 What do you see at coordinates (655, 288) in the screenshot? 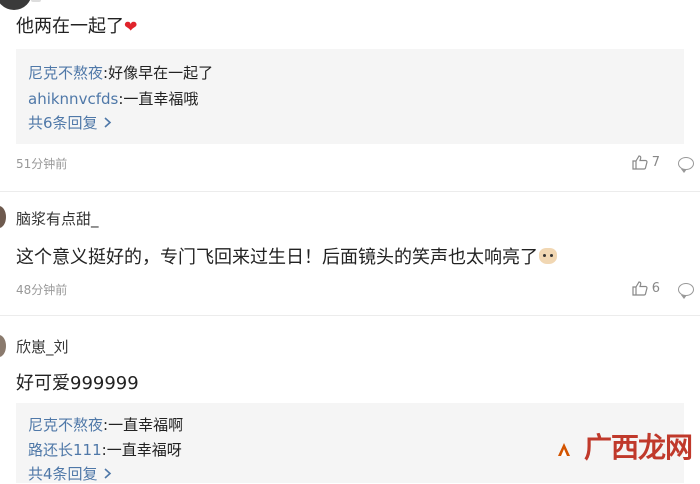
I see `like-count: 6` at bounding box center [655, 288].